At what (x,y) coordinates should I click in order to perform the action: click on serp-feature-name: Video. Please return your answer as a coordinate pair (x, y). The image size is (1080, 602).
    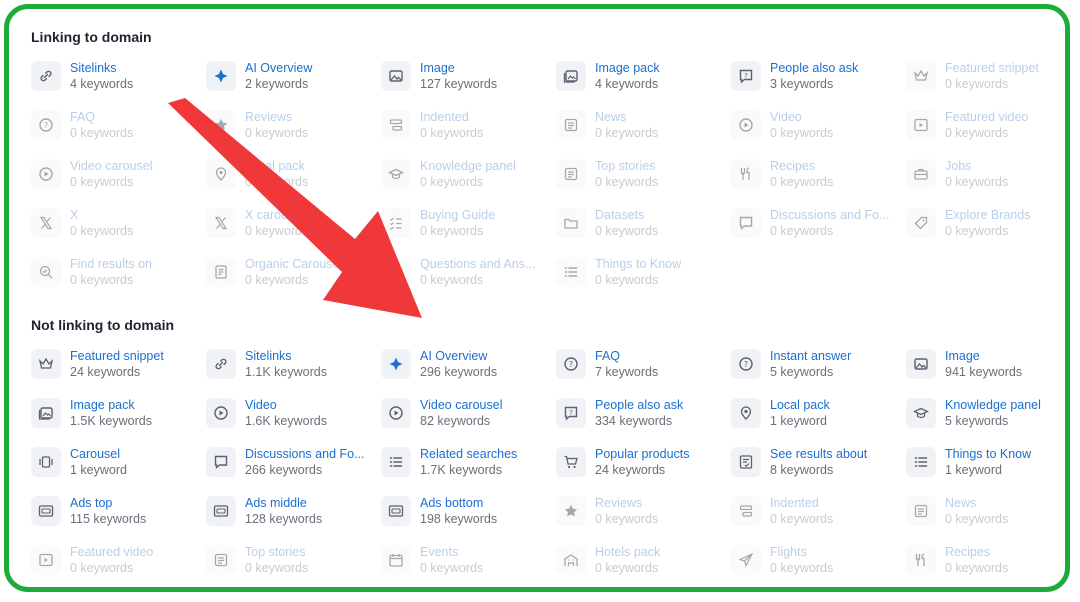
    Looking at the image, I should click on (286, 405).